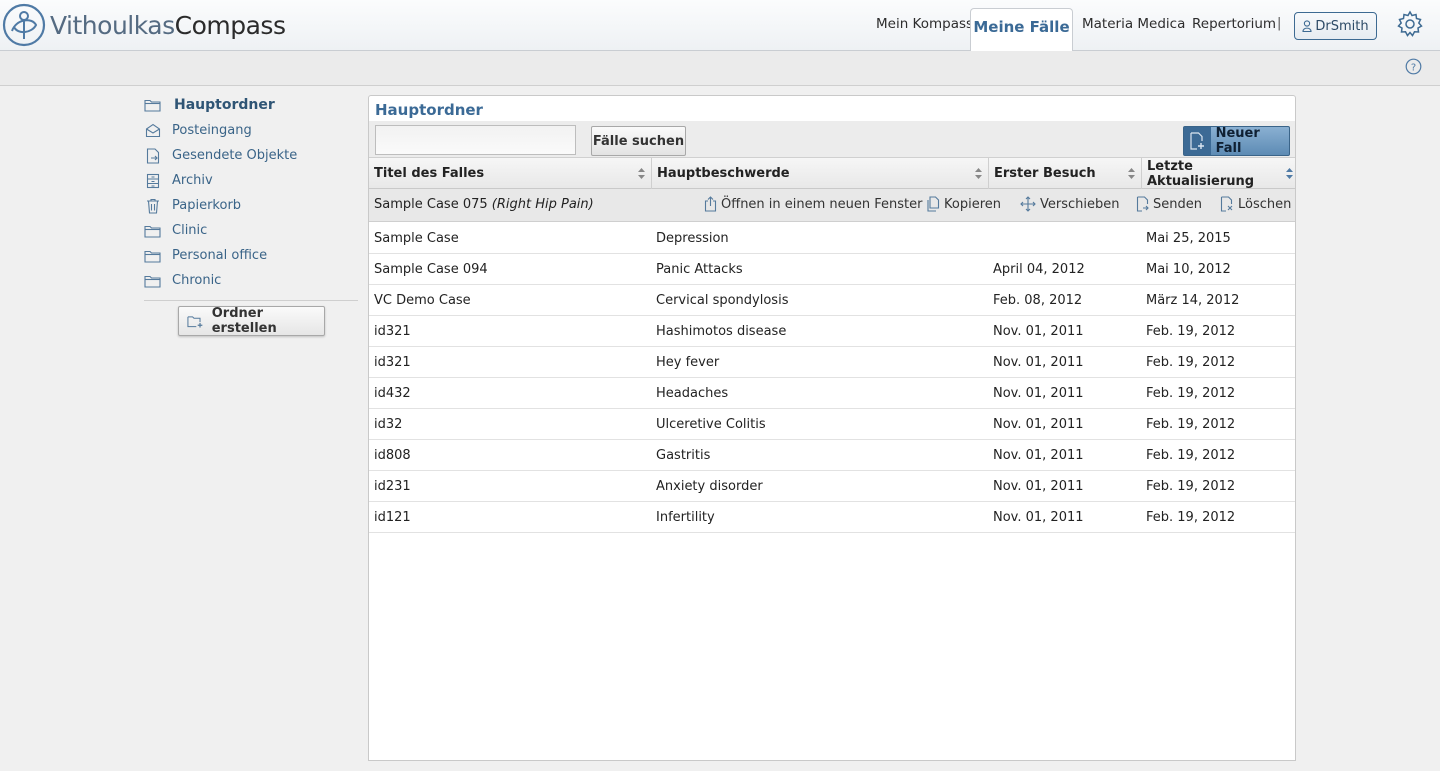  Describe the element at coordinates (152, 155) in the screenshot. I see `sent-icon` at that location.